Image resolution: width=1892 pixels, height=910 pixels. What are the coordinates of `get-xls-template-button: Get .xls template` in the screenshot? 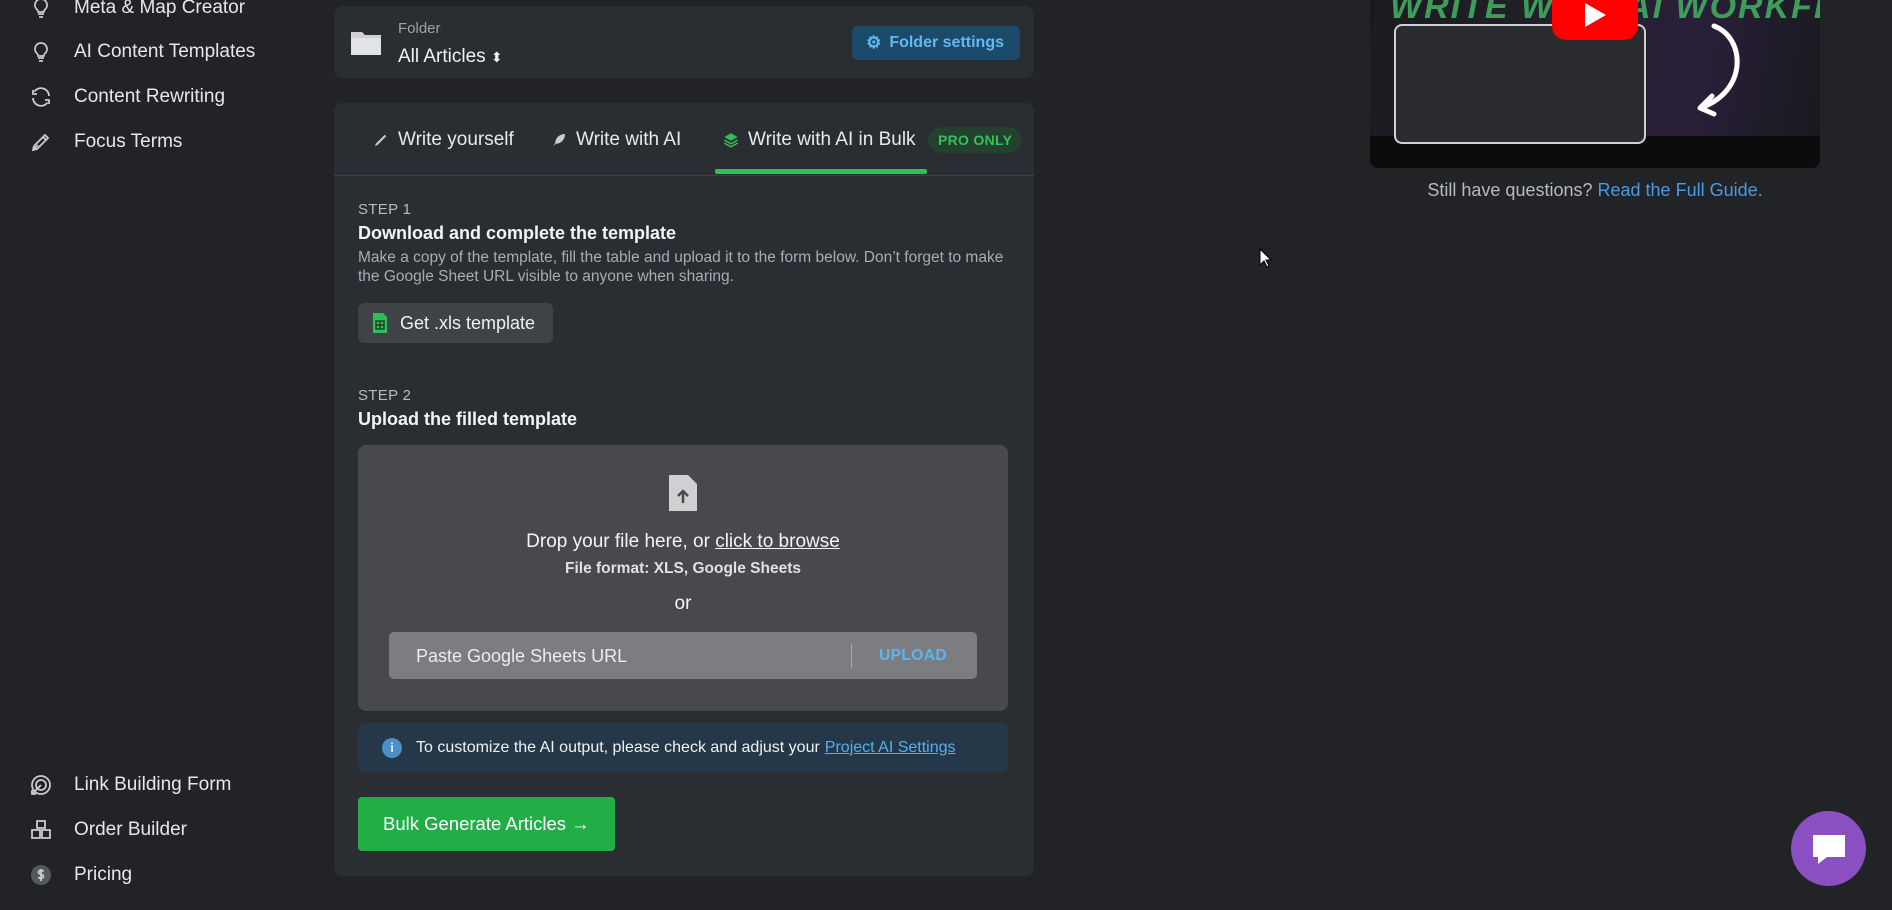 It's located at (456, 323).